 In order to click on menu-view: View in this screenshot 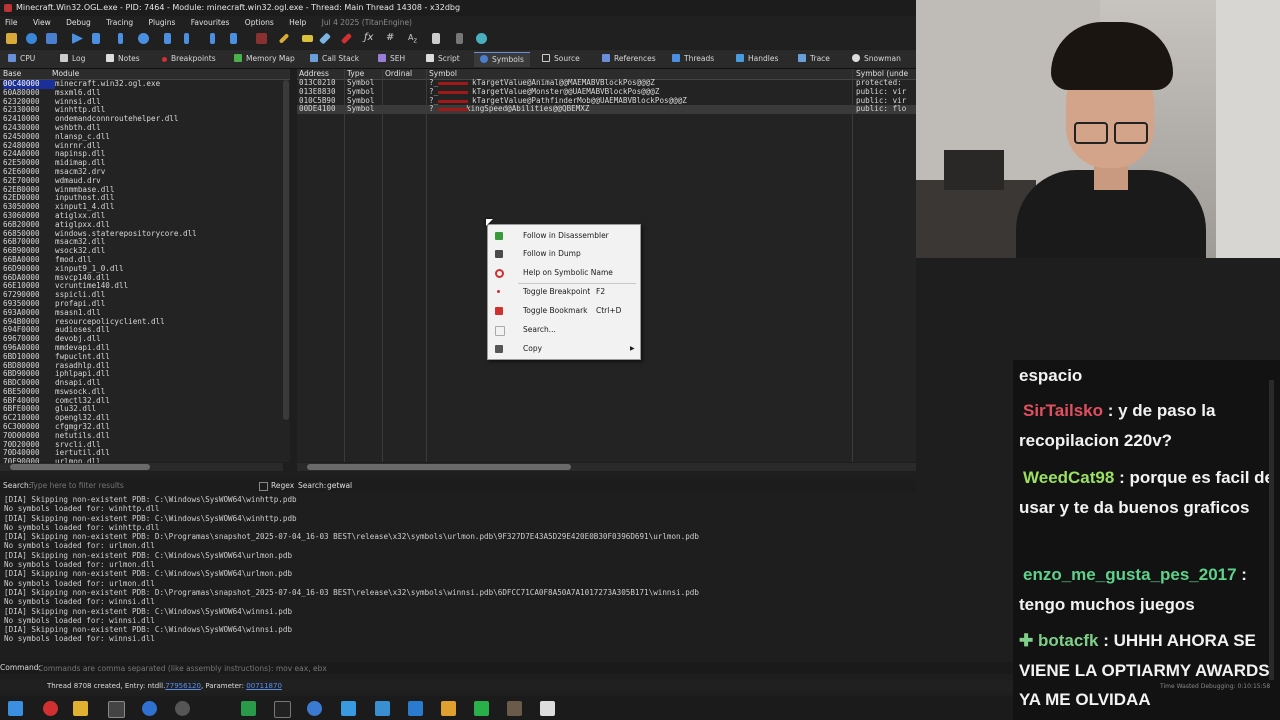, I will do `click(42, 22)`.